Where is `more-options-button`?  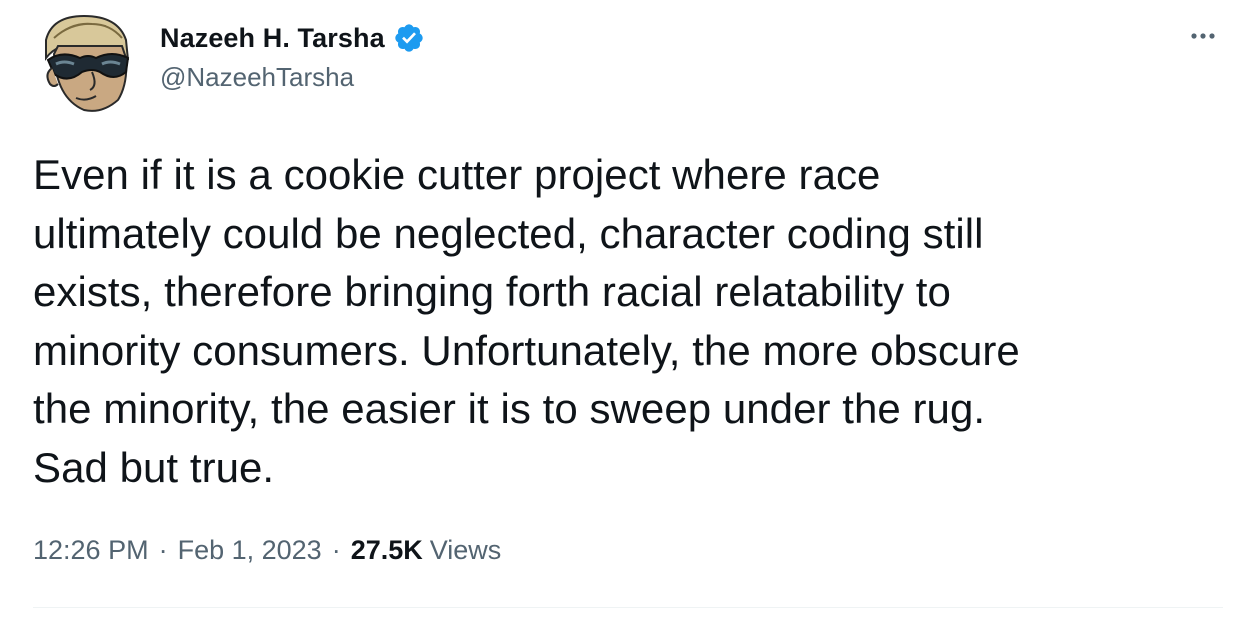 more-options-button is located at coordinates (1203, 36).